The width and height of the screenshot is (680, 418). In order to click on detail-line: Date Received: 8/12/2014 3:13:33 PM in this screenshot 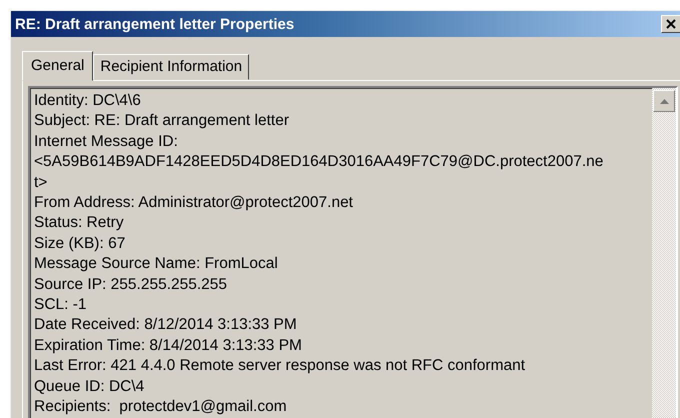, I will do `click(166, 325)`.